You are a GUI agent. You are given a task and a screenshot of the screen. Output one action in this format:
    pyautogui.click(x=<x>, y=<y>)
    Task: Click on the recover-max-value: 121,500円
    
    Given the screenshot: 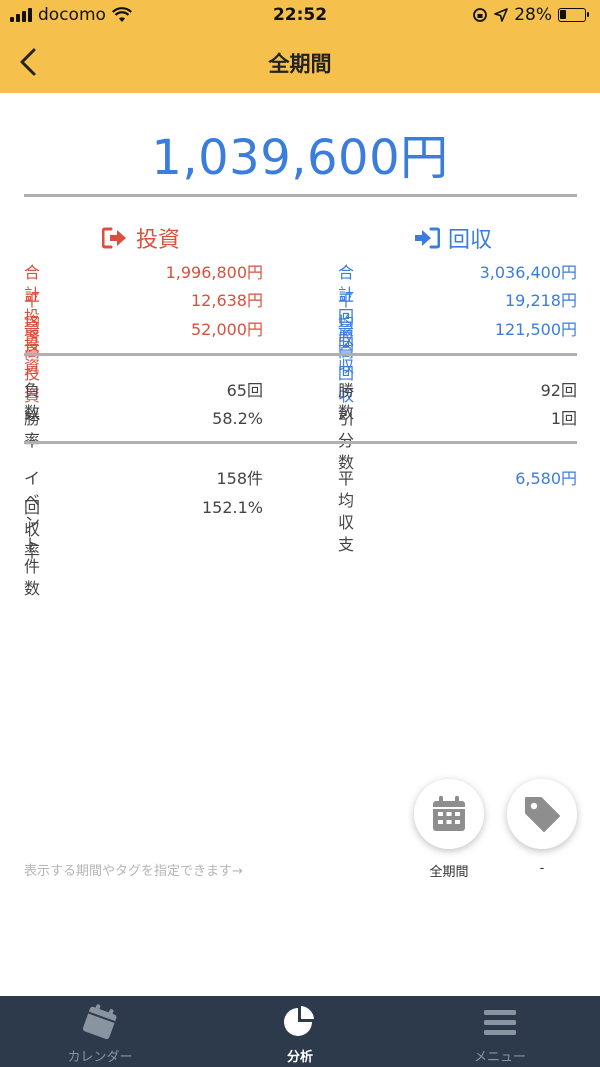 What is the action you would take?
    pyautogui.click(x=535, y=329)
    